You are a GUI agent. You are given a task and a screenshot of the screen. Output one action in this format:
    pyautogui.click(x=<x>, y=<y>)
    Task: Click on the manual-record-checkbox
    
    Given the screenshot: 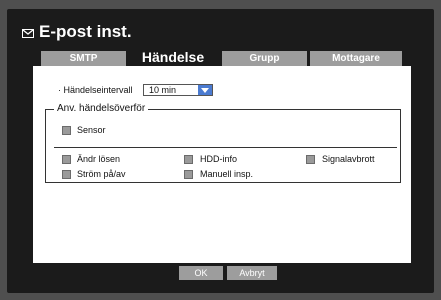 What is the action you would take?
    pyautogui.click(x=188, y=174)
    